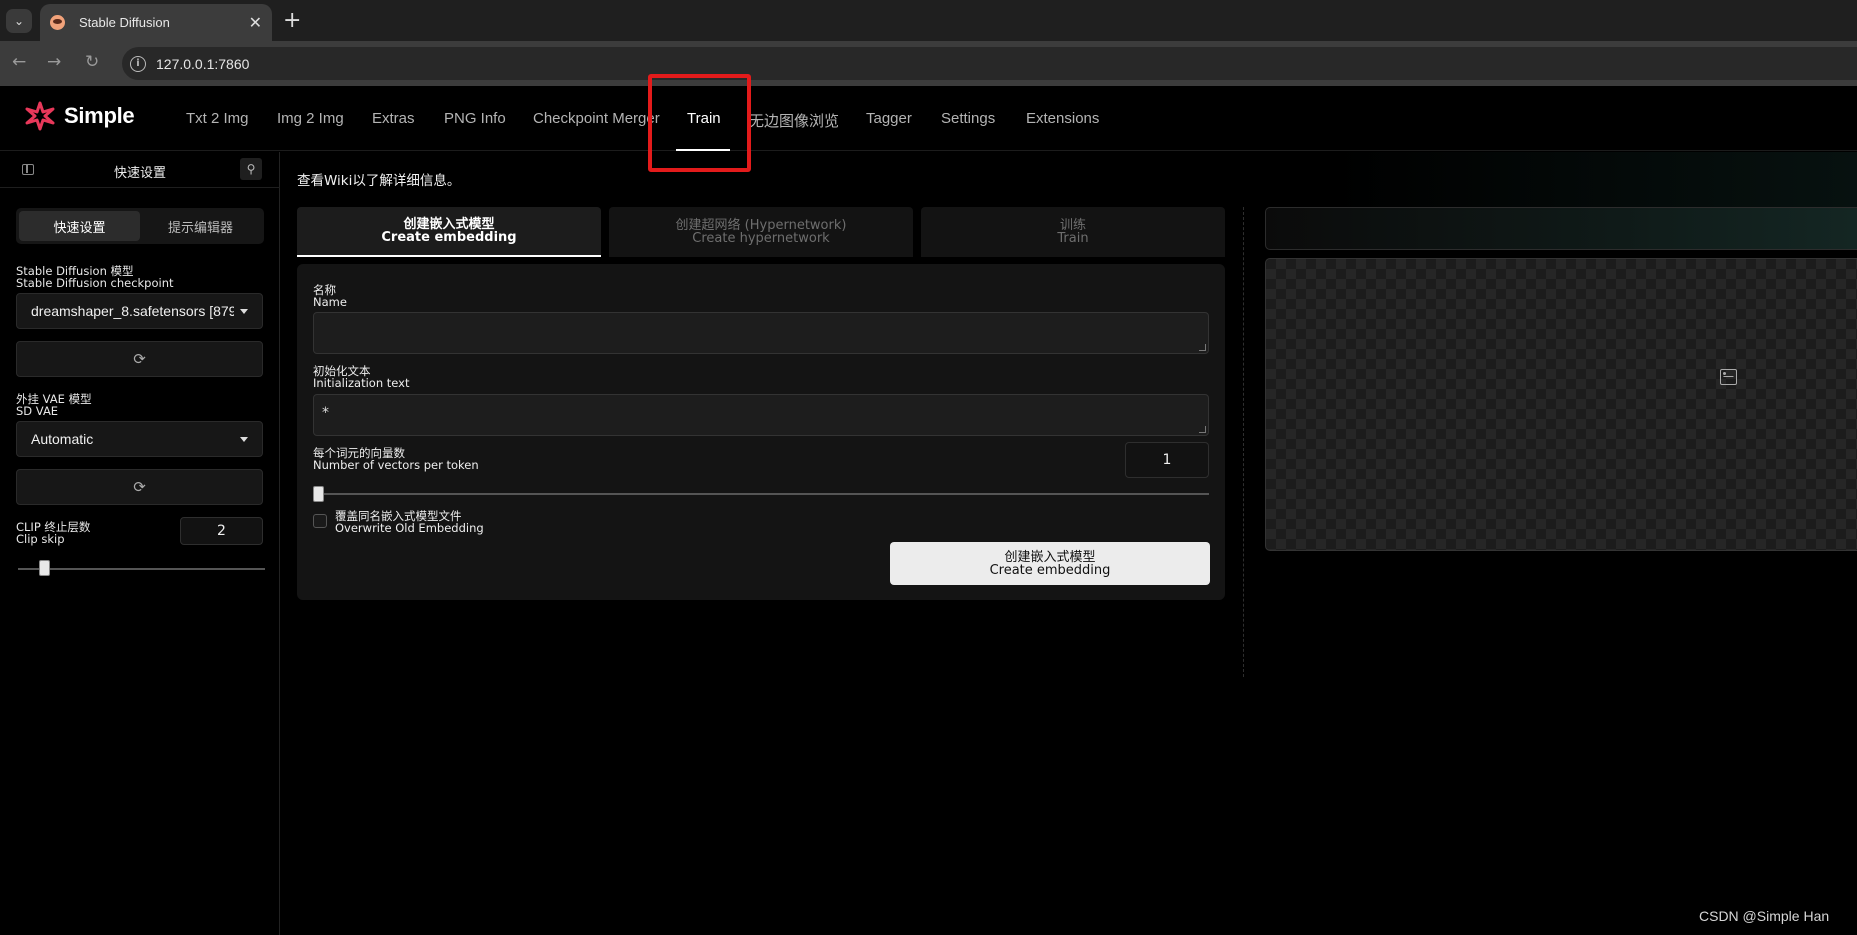 This screenshot has height=935, width=1857. I want to click on init-text-value: *, so click(325, 413).